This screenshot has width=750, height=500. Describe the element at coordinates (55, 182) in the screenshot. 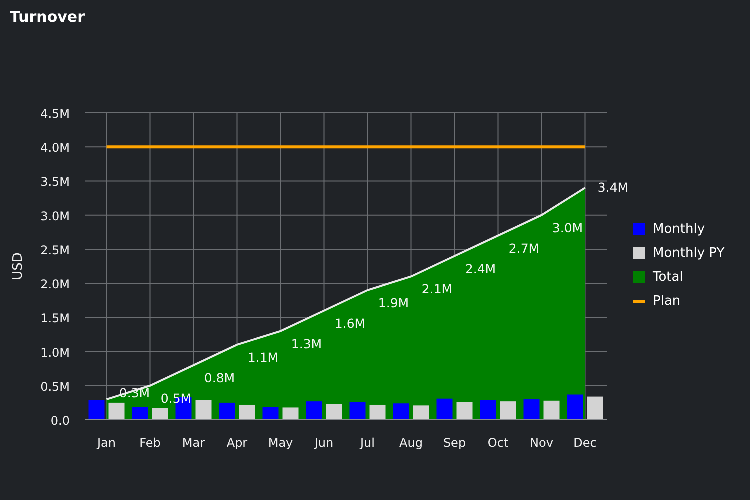

I see `y-tick-label: 3.5M` at that location.